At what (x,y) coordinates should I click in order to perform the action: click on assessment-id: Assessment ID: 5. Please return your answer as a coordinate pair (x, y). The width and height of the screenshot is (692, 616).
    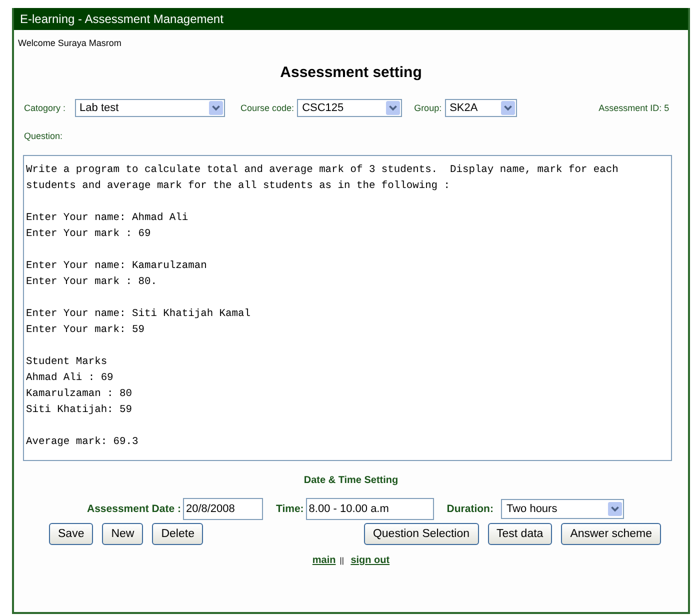
    Looking at the image, I should click on (634, 108).